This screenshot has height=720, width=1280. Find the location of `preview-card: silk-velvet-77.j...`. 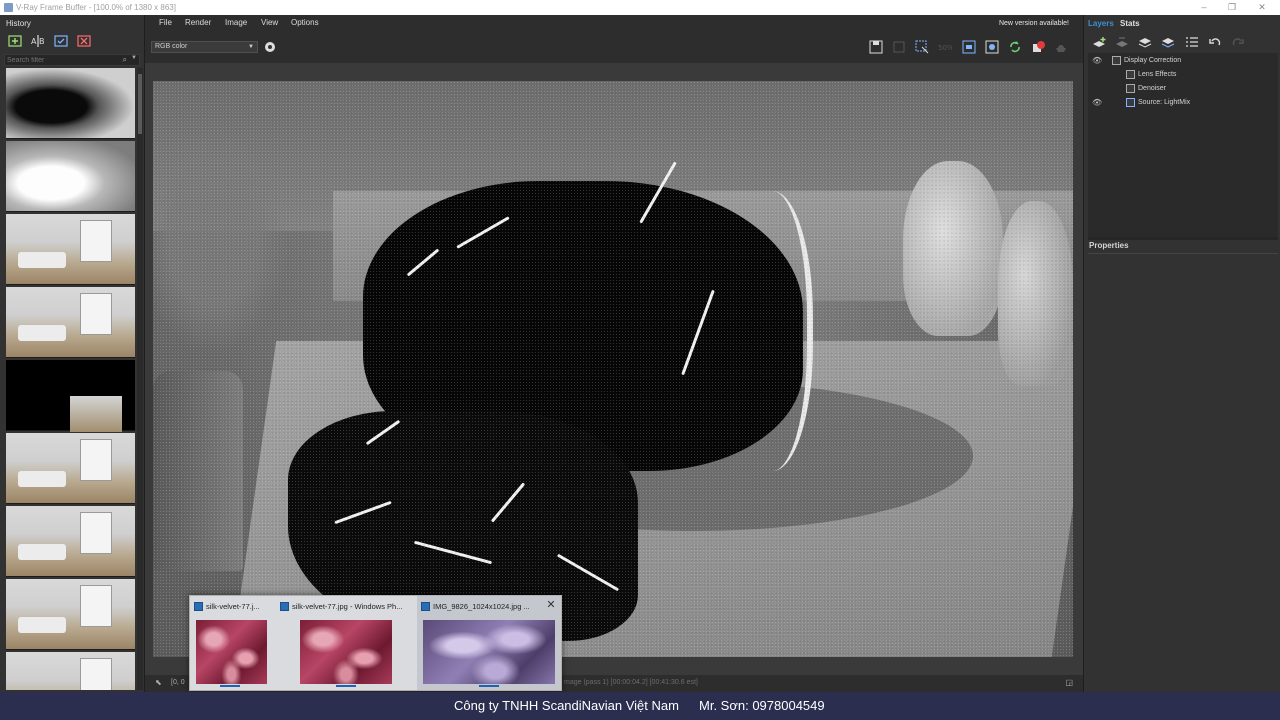

preview-card: silk-velvet-77.j... is located at coordinates (232, 643).